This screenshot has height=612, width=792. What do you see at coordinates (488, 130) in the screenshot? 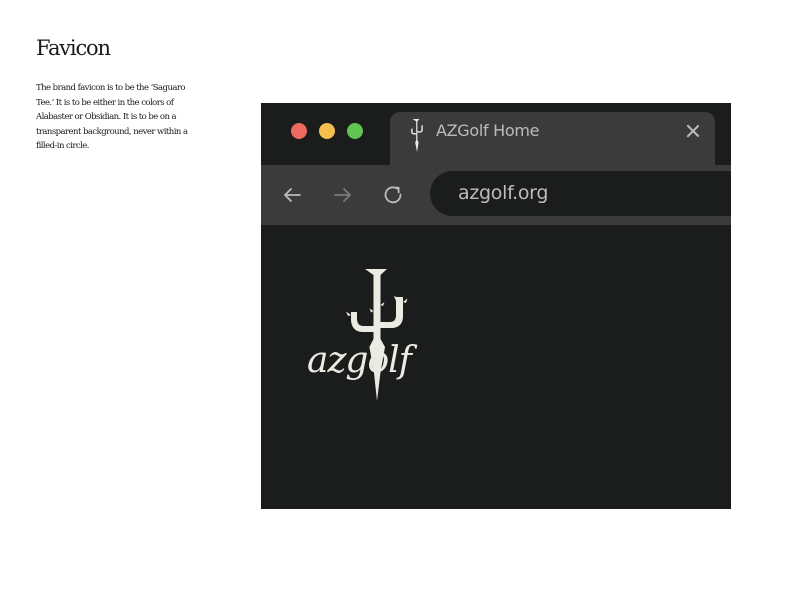
I see `tab-title: AZGolf Home` at bounding box center [488, 130].